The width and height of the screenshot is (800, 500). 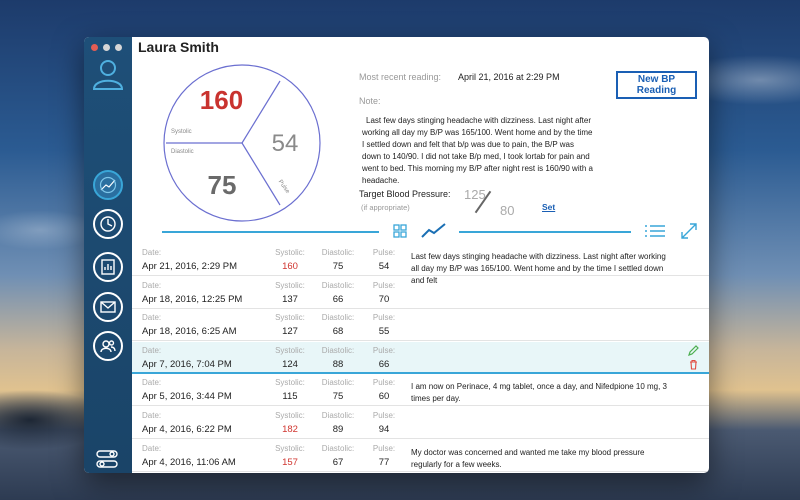 I want to click on settings-toggle-icon, so click(x=107, y=459).